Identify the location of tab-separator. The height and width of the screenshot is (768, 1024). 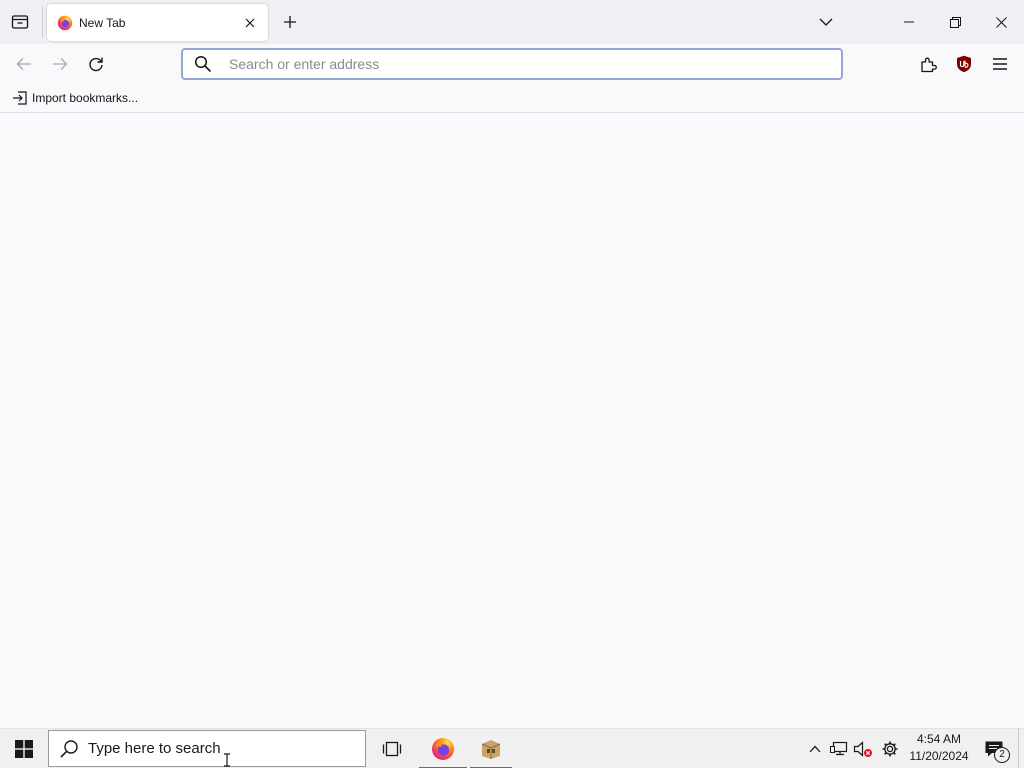
(42, 22).